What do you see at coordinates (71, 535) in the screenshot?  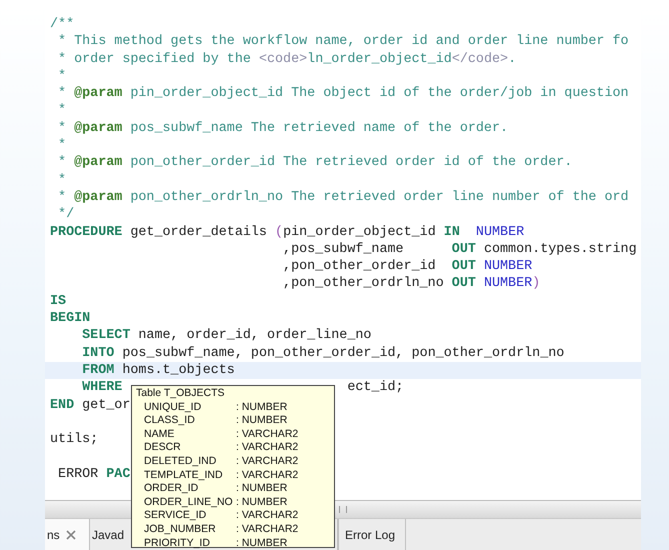 I see `close-icon` at bounding box center [71, 535].